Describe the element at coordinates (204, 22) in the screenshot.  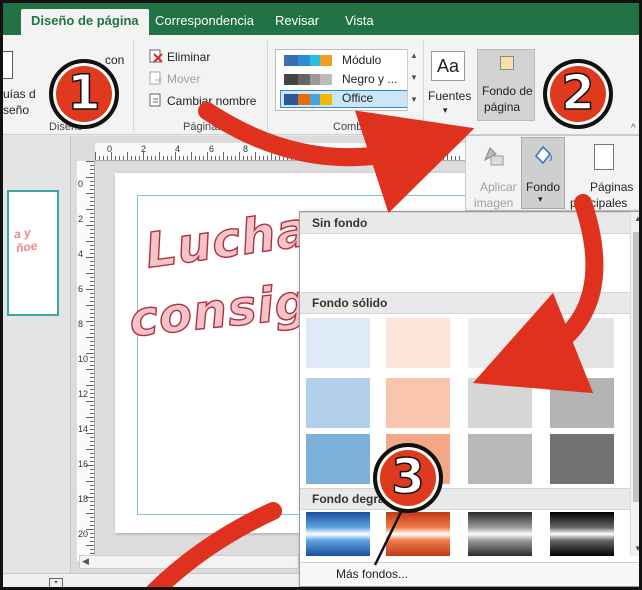
I see `tab-mailings: Correspondencia` at that location.